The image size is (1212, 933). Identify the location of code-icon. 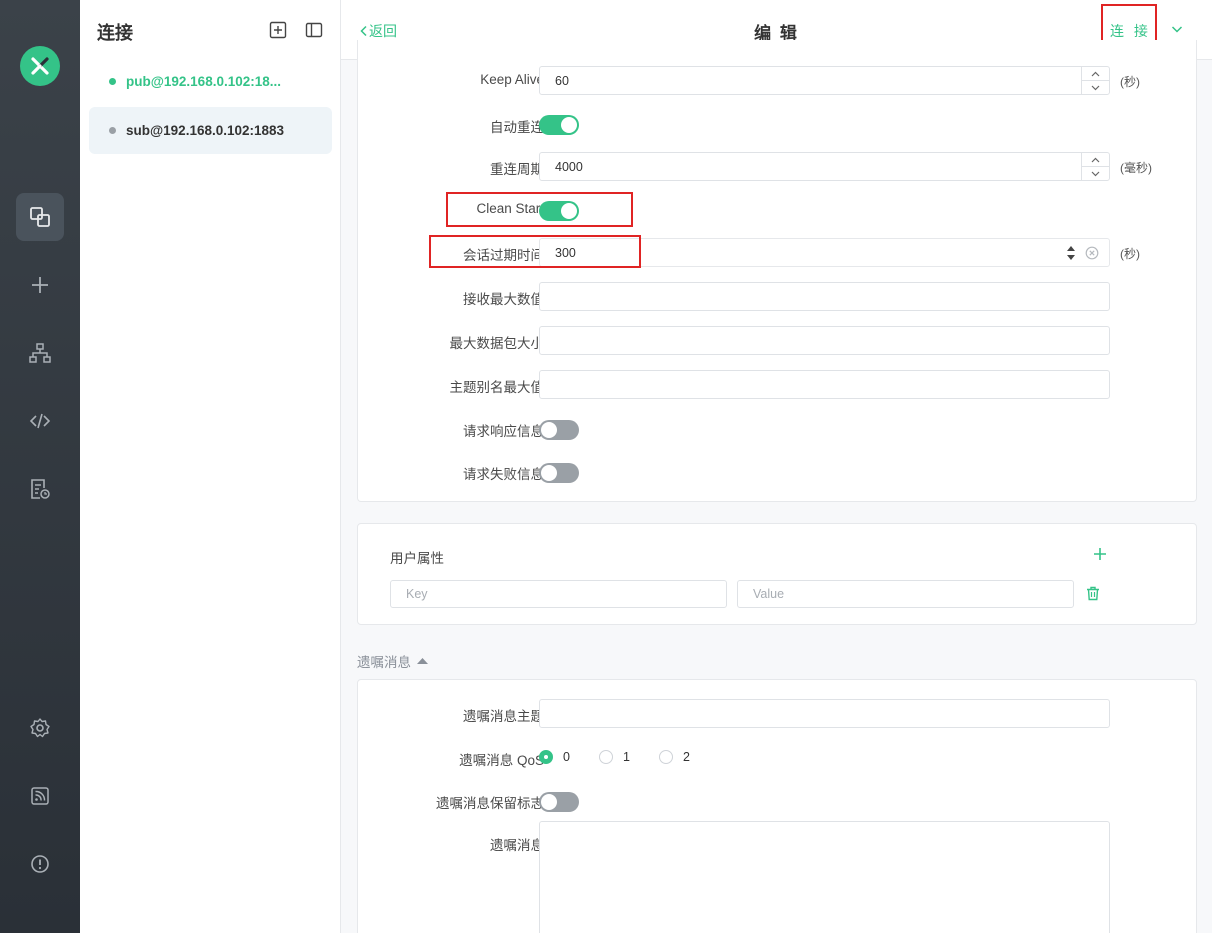
(40, 421).